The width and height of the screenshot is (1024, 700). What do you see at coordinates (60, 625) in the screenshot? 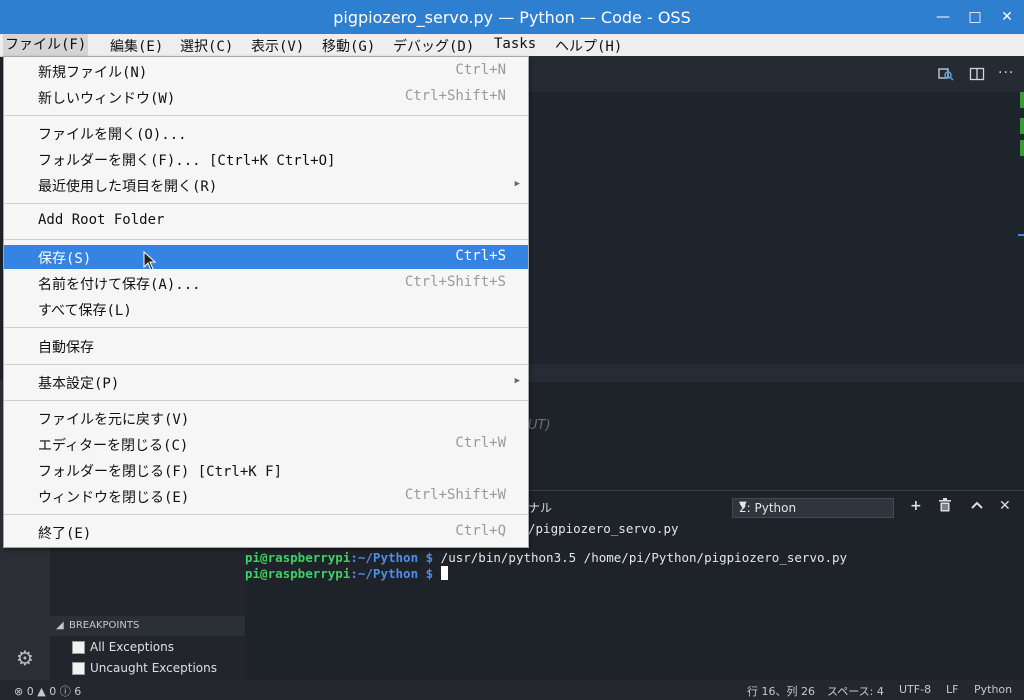
I see `collapse-icon: ◢` at bounding box center [60, 625].